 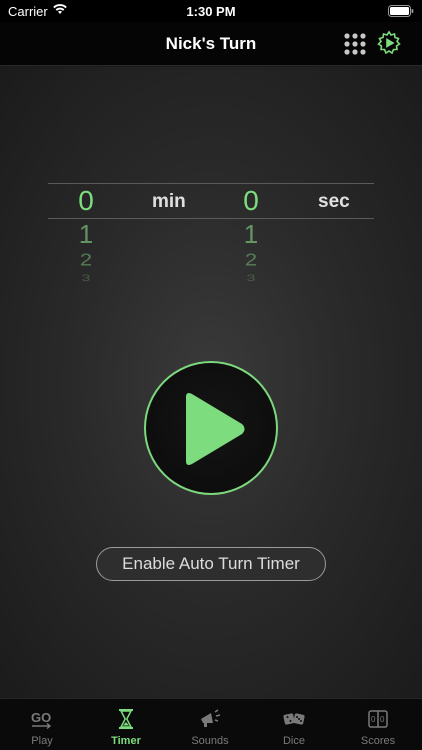 I want to click on tab-label: Scores, so click(x=378, y=741).